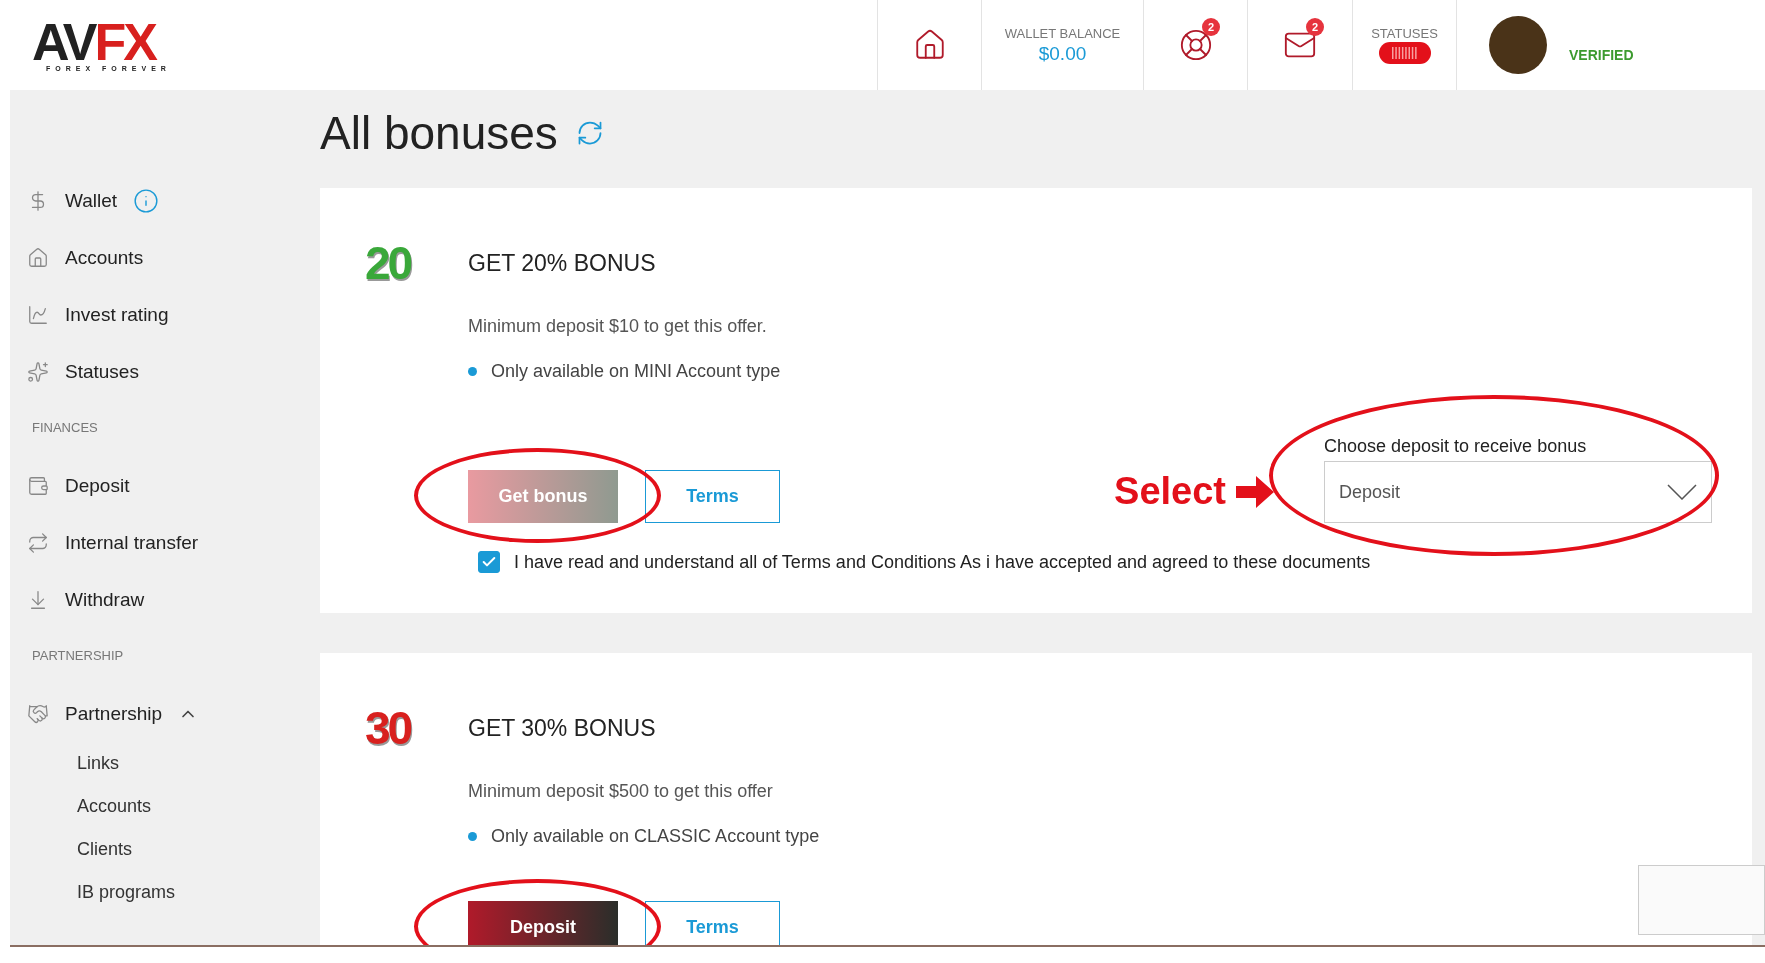  Describe the element at coordinates (97, 485) in the screenshot. I see `sidebar-item: Deposit` at that location.